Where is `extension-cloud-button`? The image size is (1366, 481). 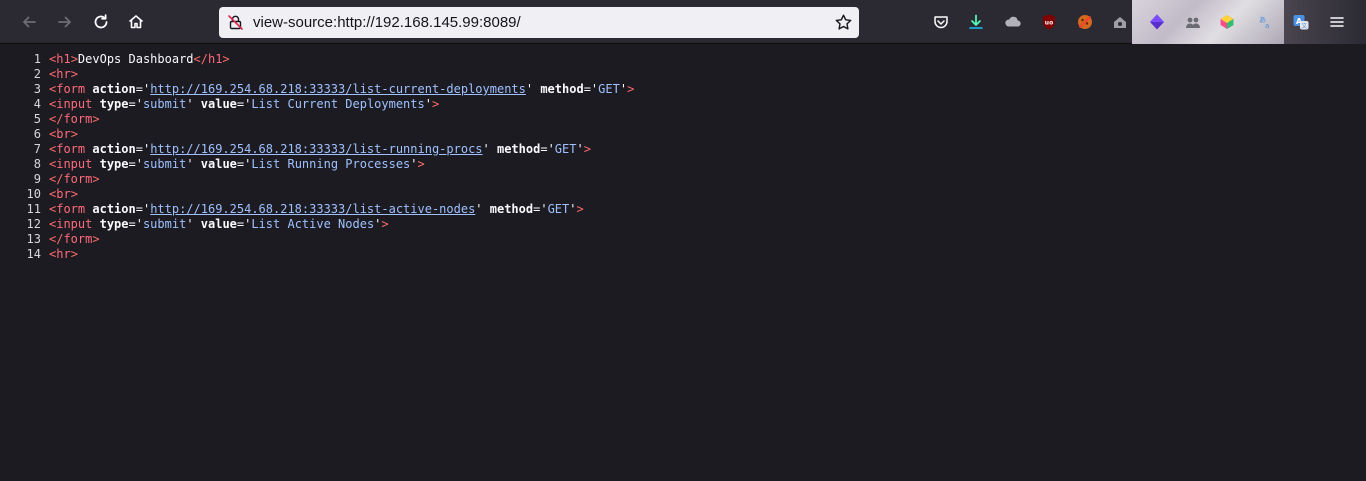
extension-cloud-button is located at coordinates (1013, 22).